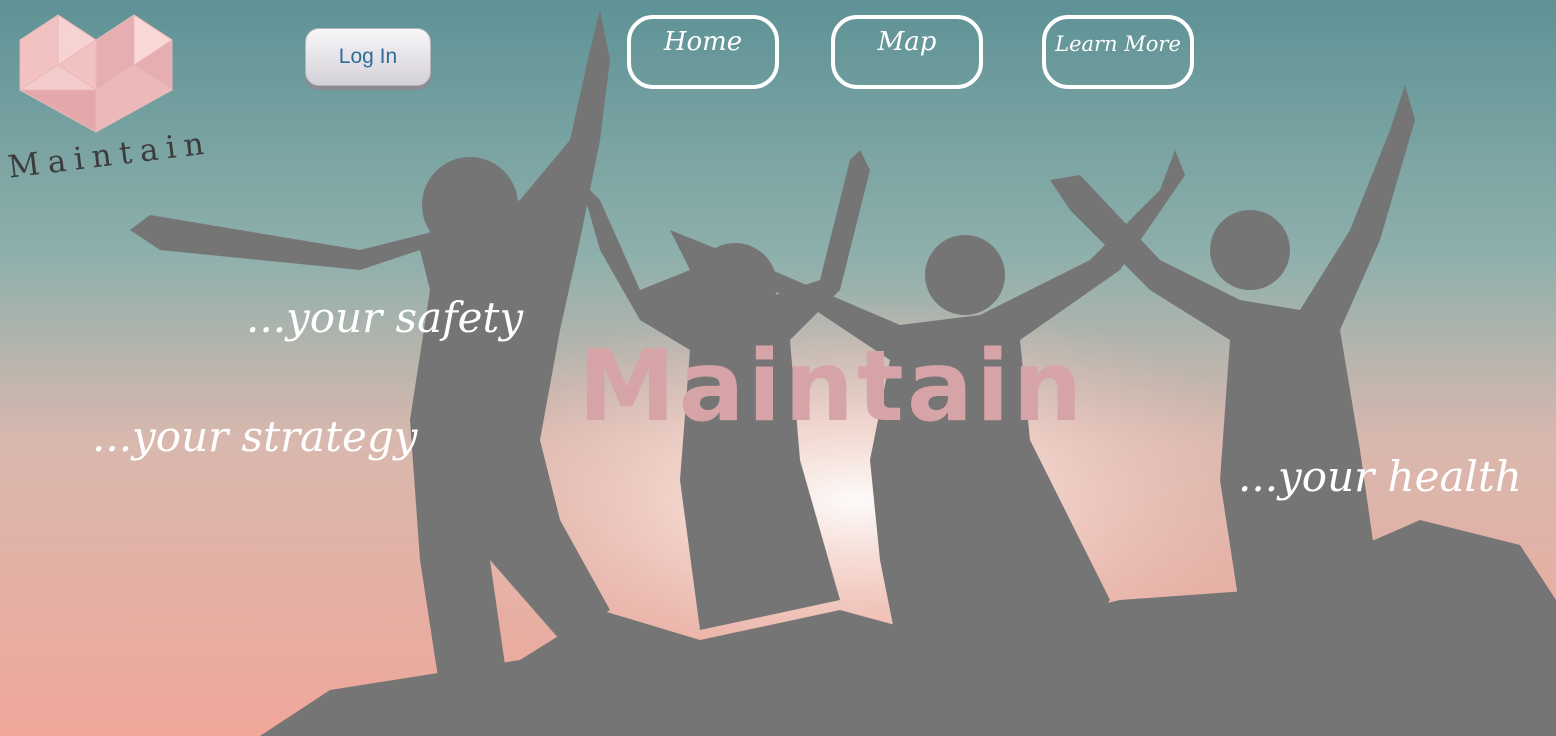  What do you see at coordinates (907, 52) in the screenshot?
I see `nav-map-button: Map` at bounding box center [907, 52].